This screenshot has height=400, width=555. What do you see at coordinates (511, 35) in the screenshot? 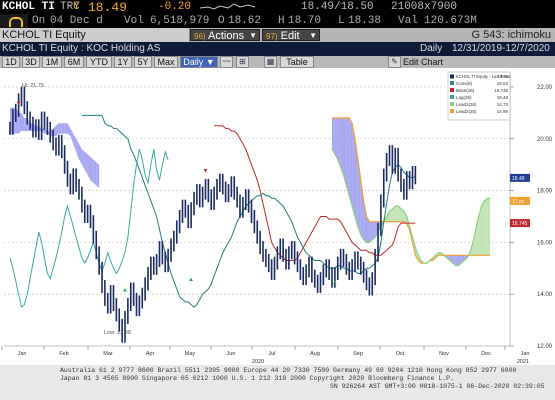
I see `function-title: G 543: ichimoku` at bounding box center [511, 35].